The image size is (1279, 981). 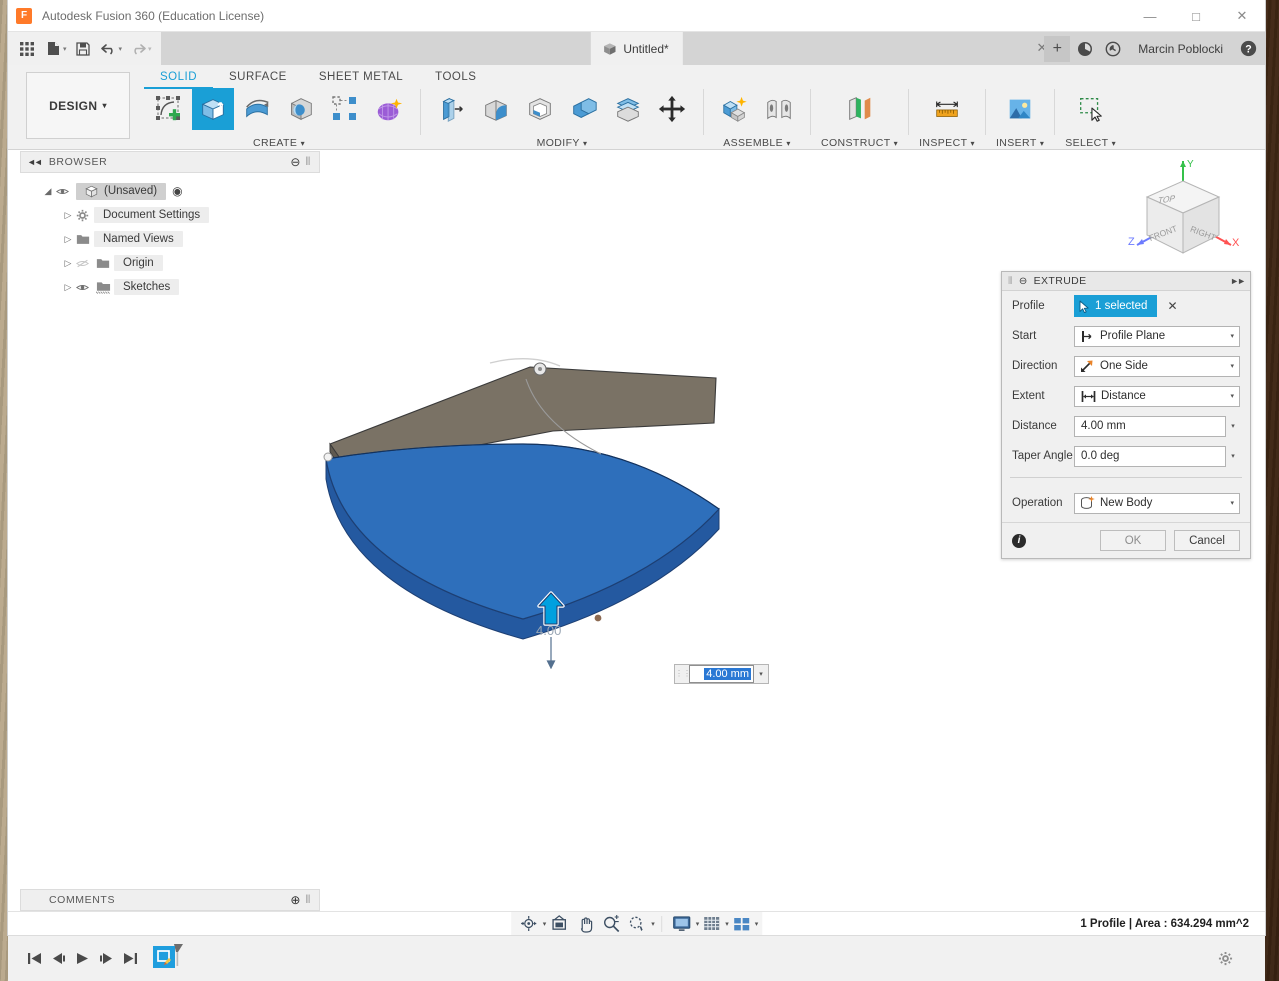 I want to click on collapse-left-icon: ◄◄, so click(x=35, y=162).